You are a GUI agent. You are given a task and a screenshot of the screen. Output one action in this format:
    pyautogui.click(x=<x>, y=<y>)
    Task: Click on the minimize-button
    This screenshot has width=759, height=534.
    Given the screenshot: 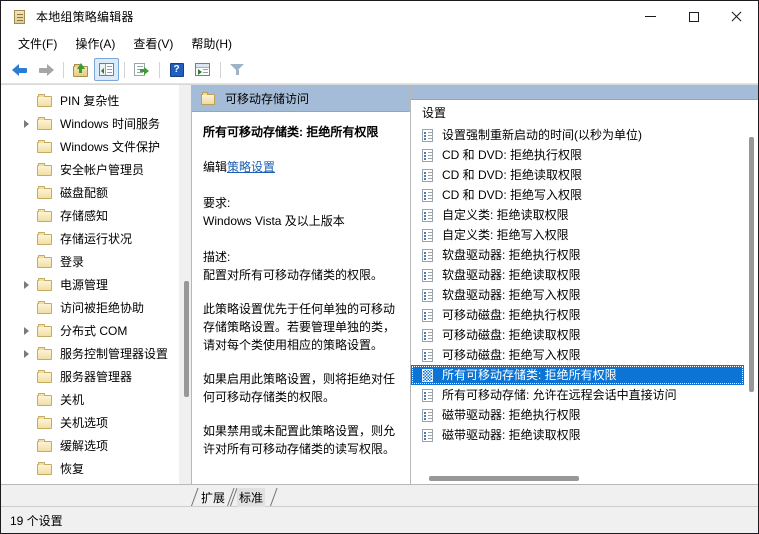 What is the action you would take?
    pyautogui.click(x=650, y=16)
    